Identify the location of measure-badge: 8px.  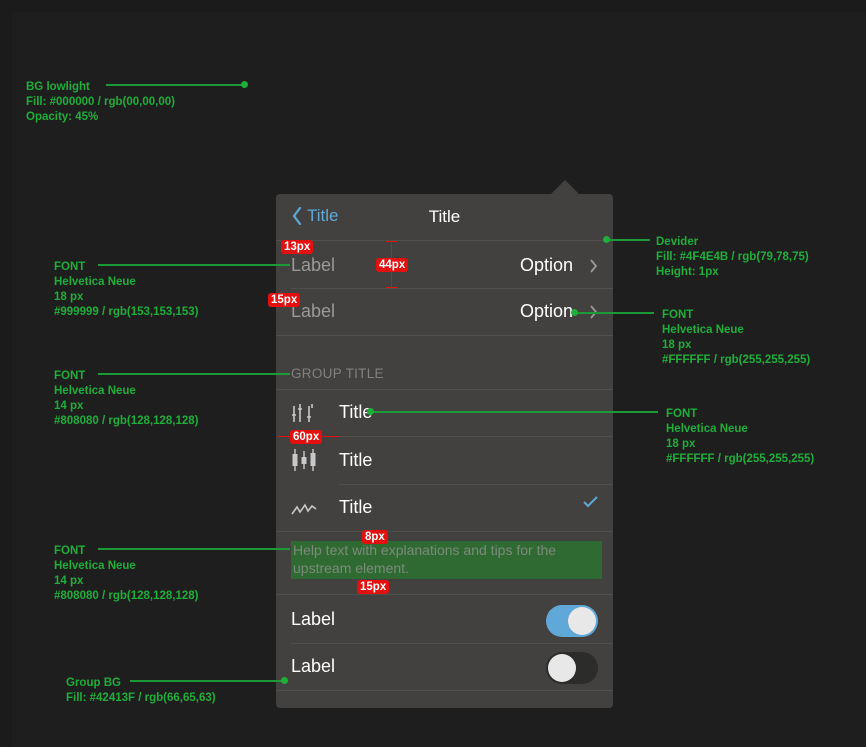
(375, 537).